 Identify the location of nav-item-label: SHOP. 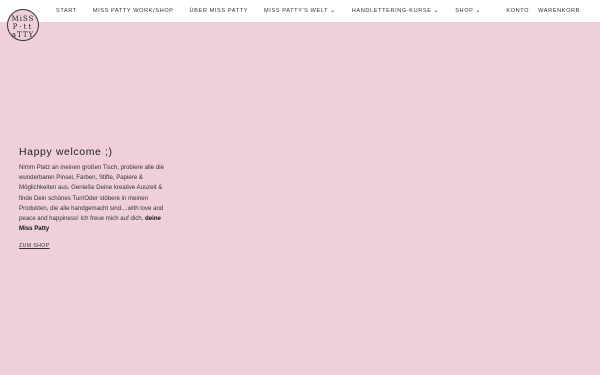
(464, 11).